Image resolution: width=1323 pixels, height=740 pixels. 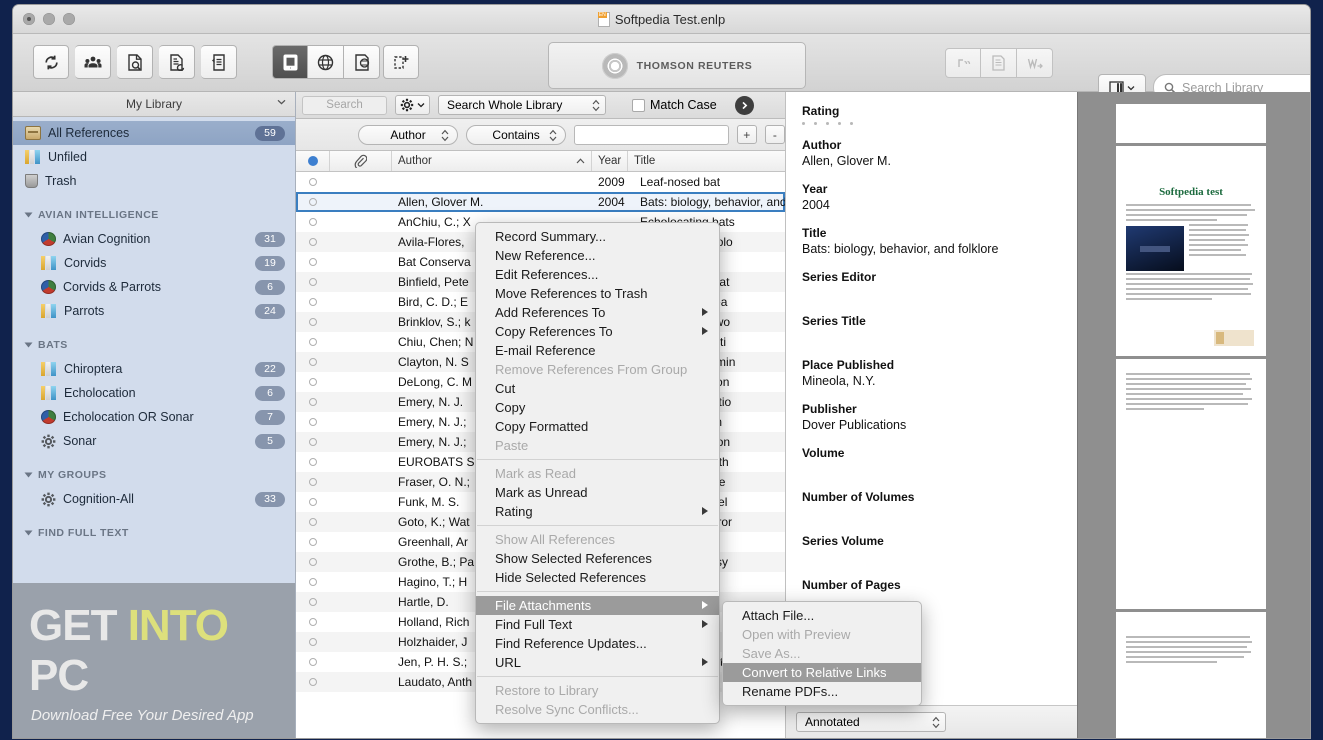 What do you see at coordinates (963, 63) in the screenshot?
I see `insert-citation-icon` at bounding box center [963, 63].